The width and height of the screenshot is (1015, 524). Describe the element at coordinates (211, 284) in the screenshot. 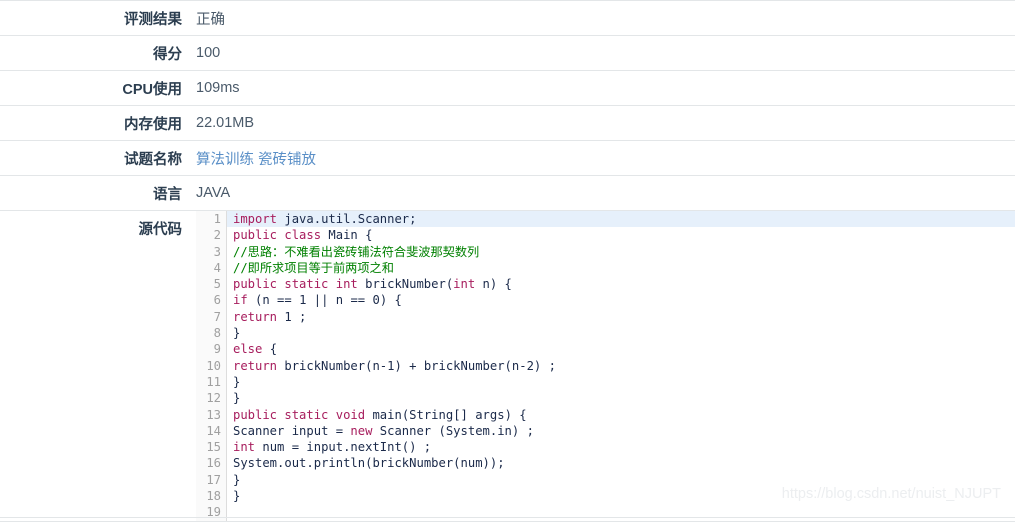

I see `code-line-number: 5` at that location.